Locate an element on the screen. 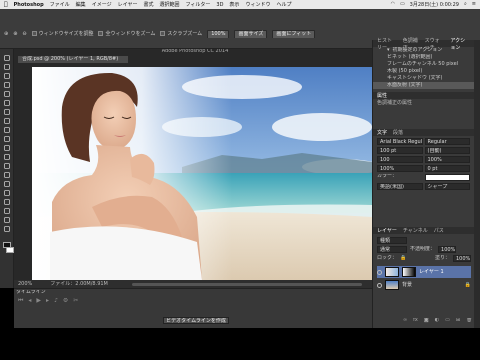 This screenshot has height=360, width=480. history-brush-tool-icon is located at coordinates (7, 139).